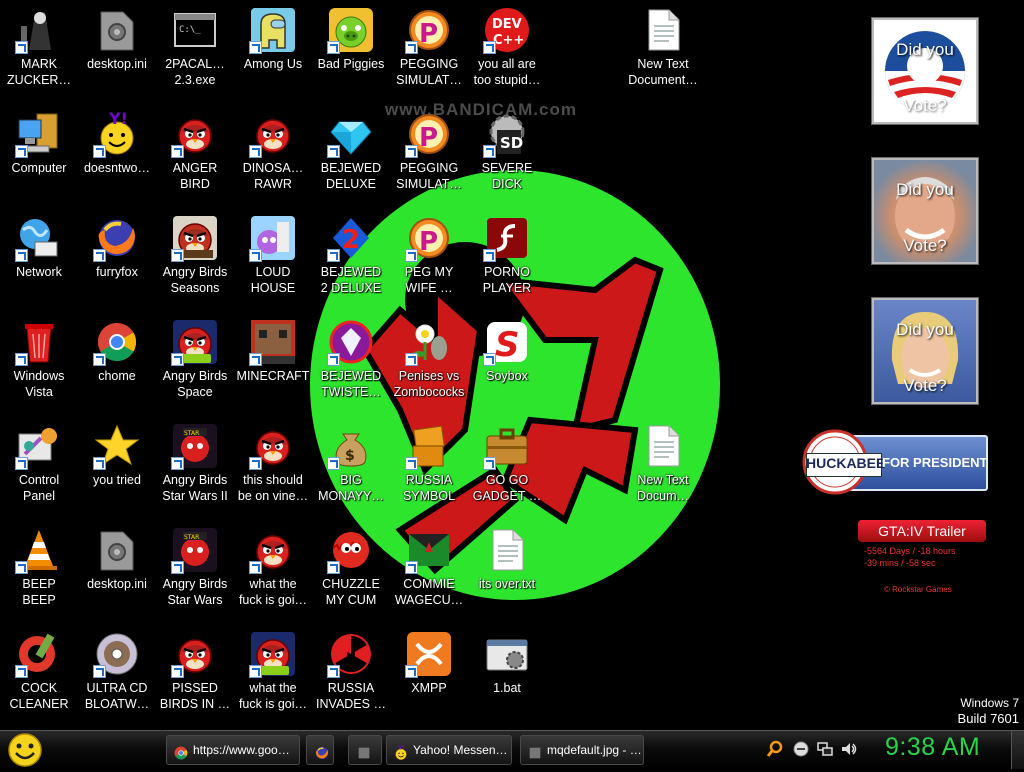  I want to click on desktop-icon: PORNO PLAYER, so click(507, 260).